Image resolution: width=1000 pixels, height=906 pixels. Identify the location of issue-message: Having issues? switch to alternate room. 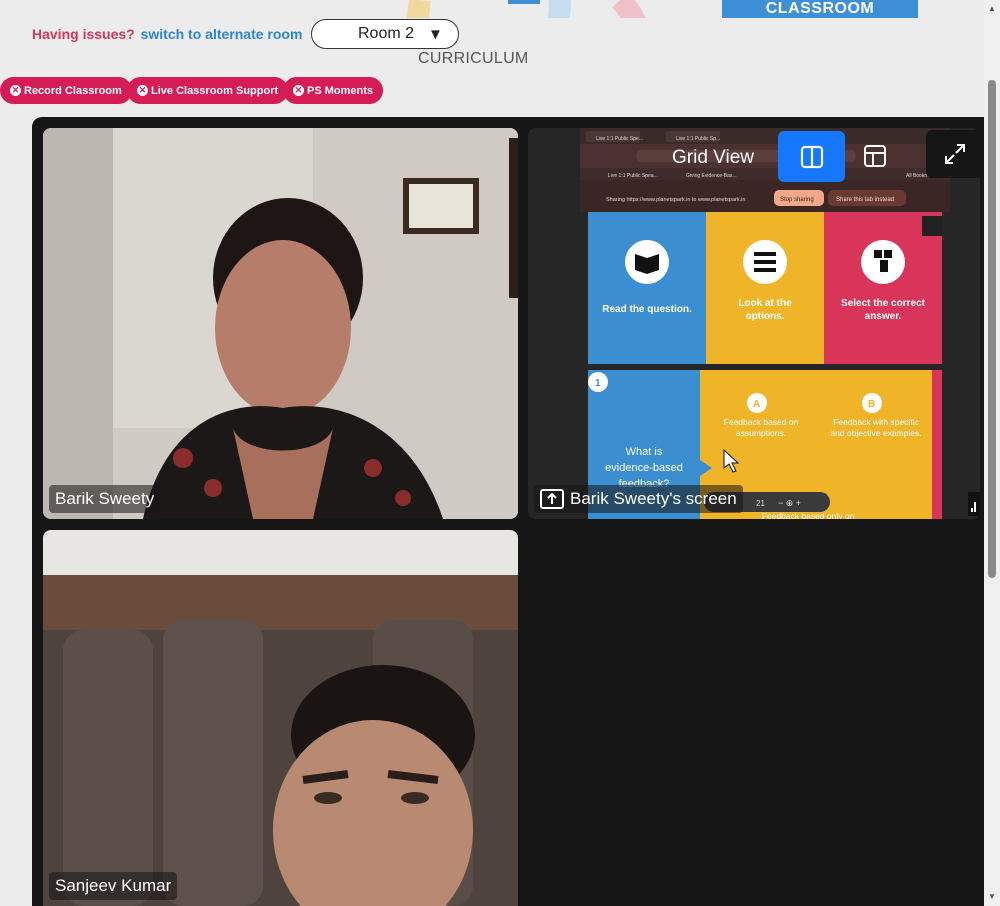
(167, 34).